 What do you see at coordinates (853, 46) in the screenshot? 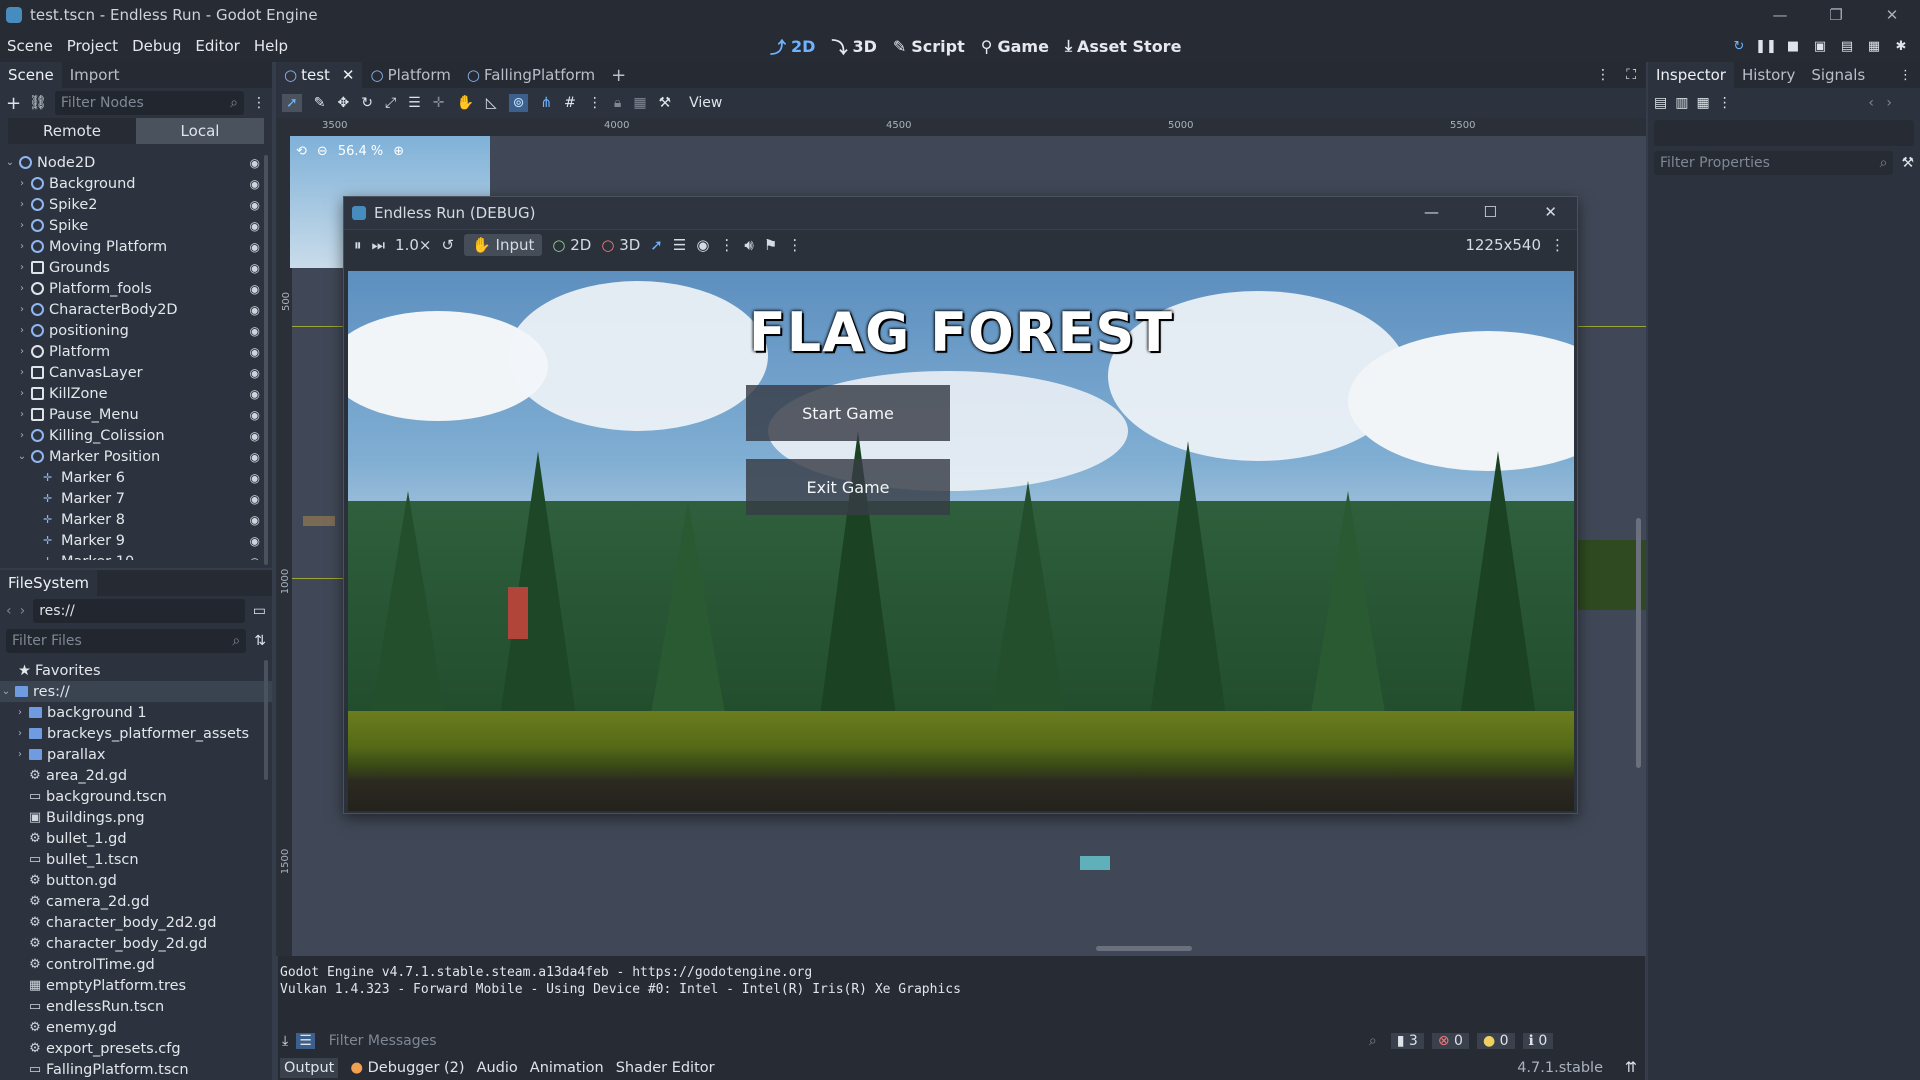
I see `mode-3d-button: ⤵ 3D` at bounding box center [853, 46].